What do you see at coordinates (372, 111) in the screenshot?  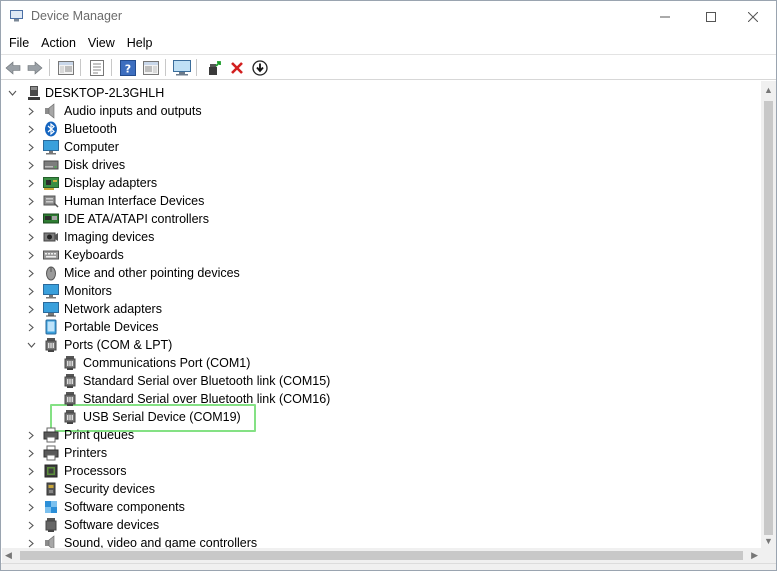 I see `tree-category-audio-inputs-and-outputs: Audio inputs and outputs` at bounding box center [372, 111].